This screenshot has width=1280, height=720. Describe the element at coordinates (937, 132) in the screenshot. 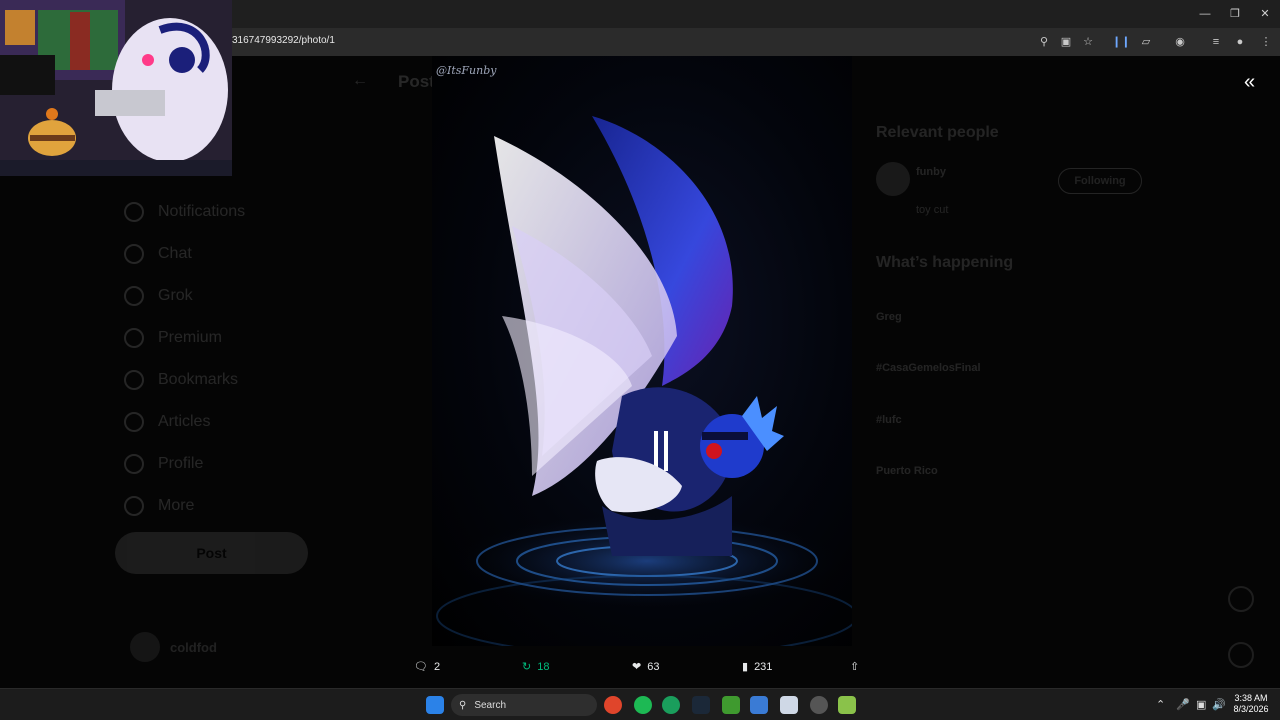

I see `relevant-people-heading: Relevant people` at that location.